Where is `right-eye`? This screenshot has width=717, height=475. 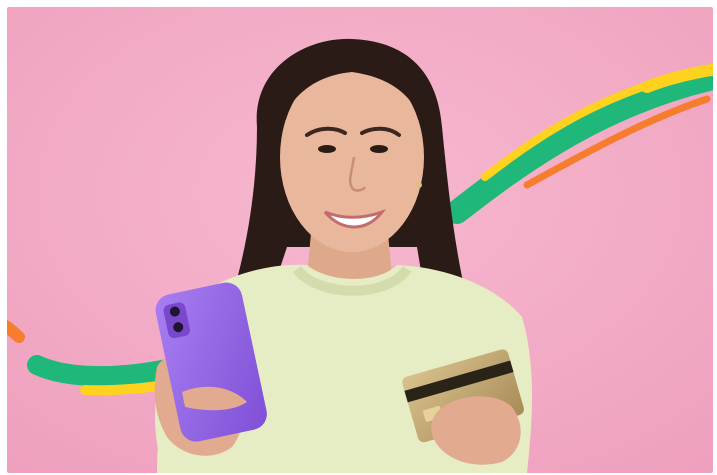 right-eye is located at coordinates (379, 149).